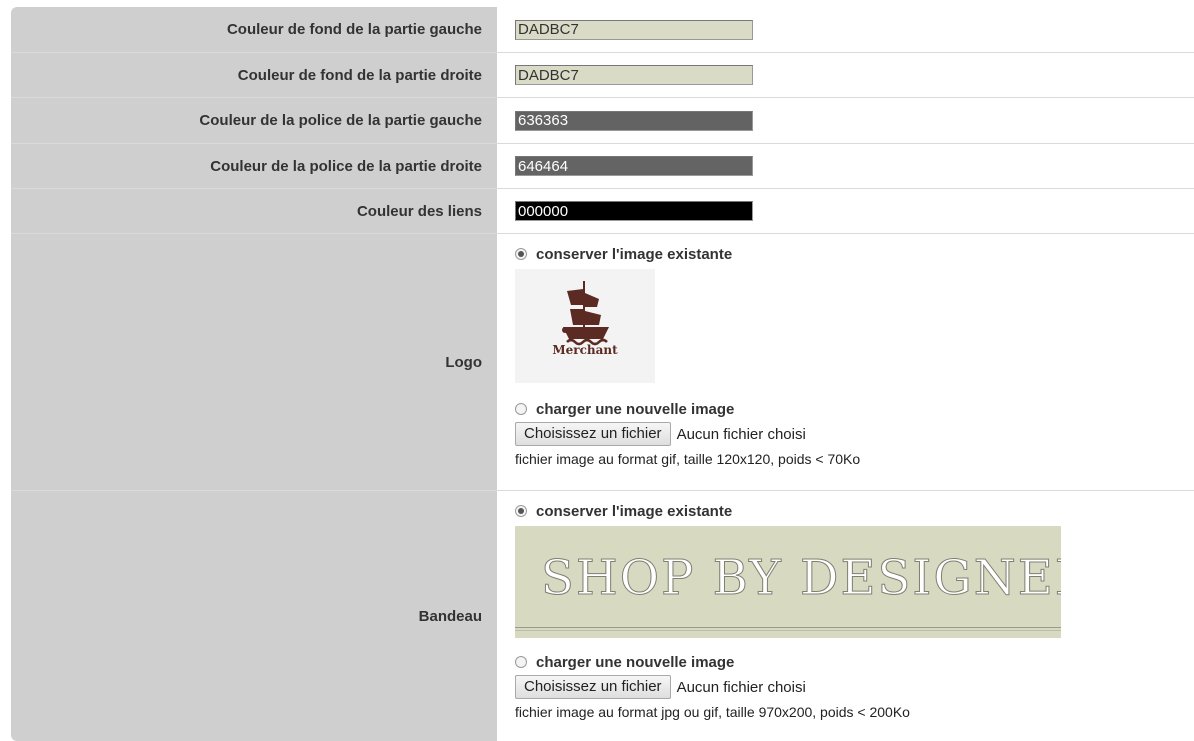 Image resolution: width=1194 pixels, height=741 pixels. I want to click on row-links: Couleur des liens, so click(602, 211).